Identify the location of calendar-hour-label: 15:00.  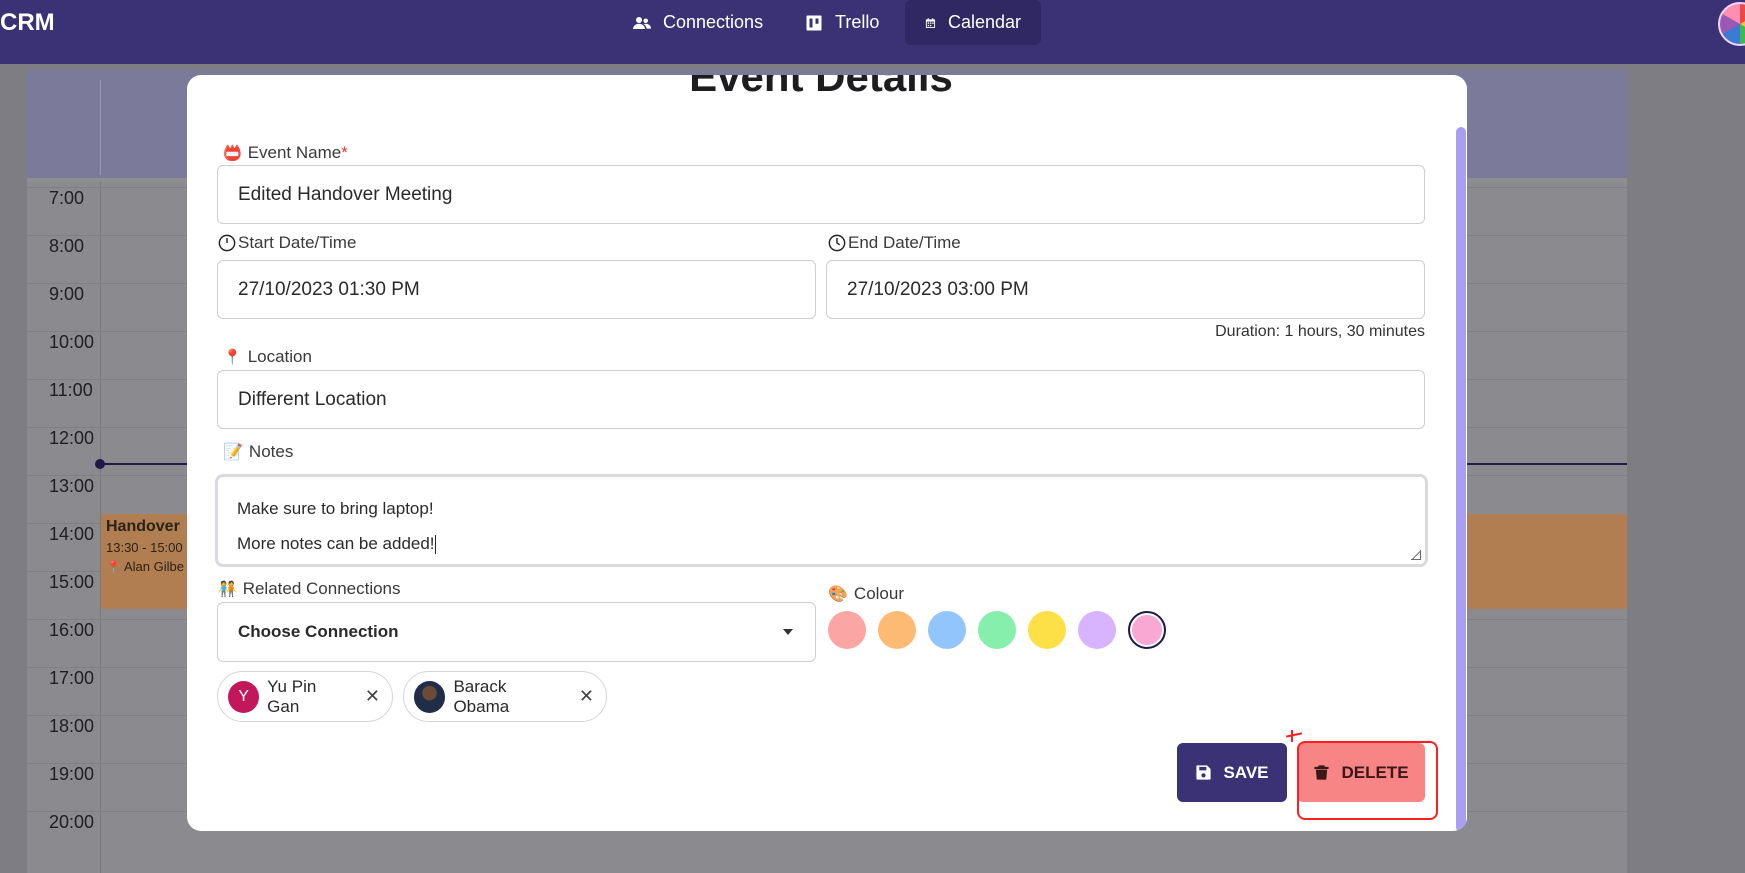
(72, 582).